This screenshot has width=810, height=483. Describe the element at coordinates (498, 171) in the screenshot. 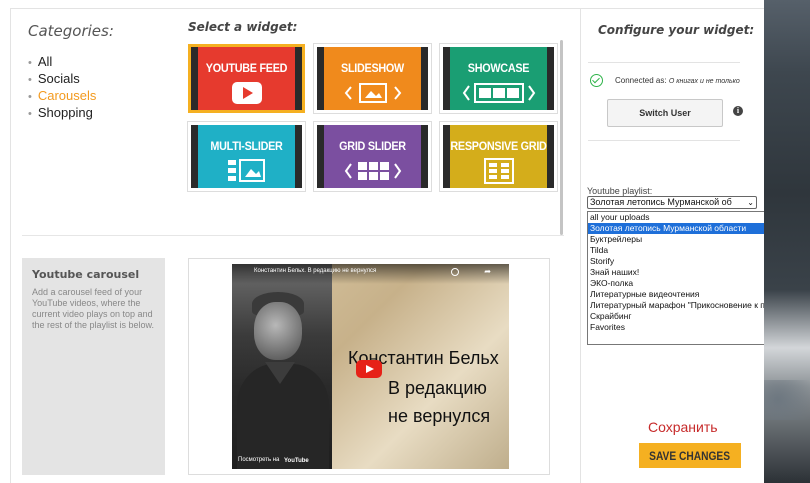

I see `responsive-grid-icon` at that location.